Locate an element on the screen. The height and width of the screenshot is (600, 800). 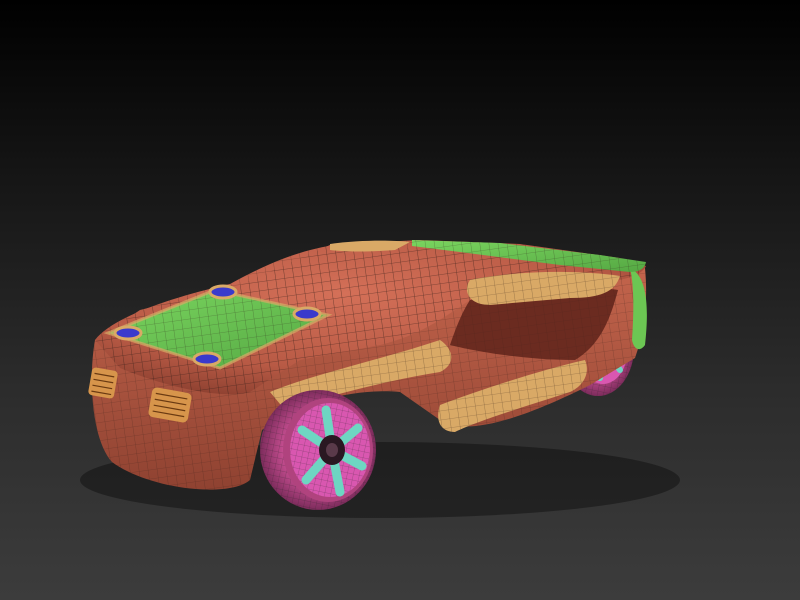
front-wheel is located at coordinates (318, 450).